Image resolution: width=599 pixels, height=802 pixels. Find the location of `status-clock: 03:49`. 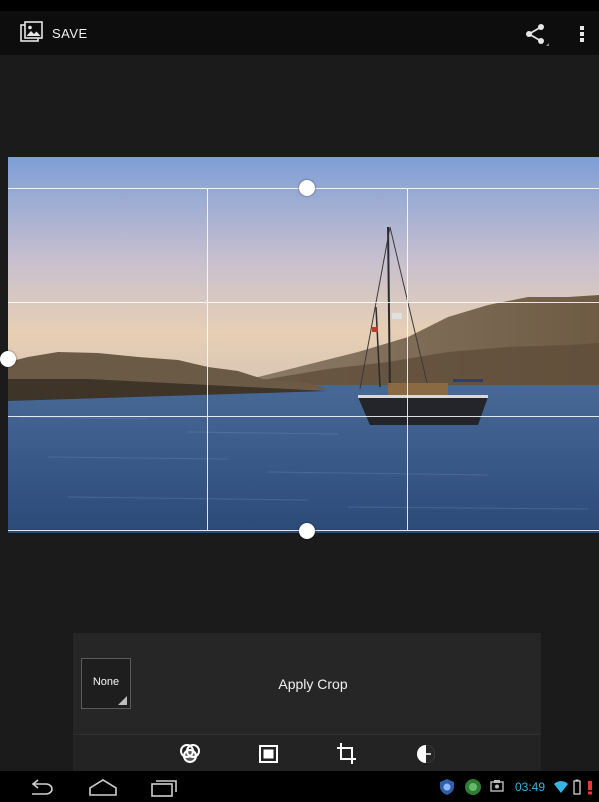

status-clock: 03:49 is located at coordinates (530, 787).